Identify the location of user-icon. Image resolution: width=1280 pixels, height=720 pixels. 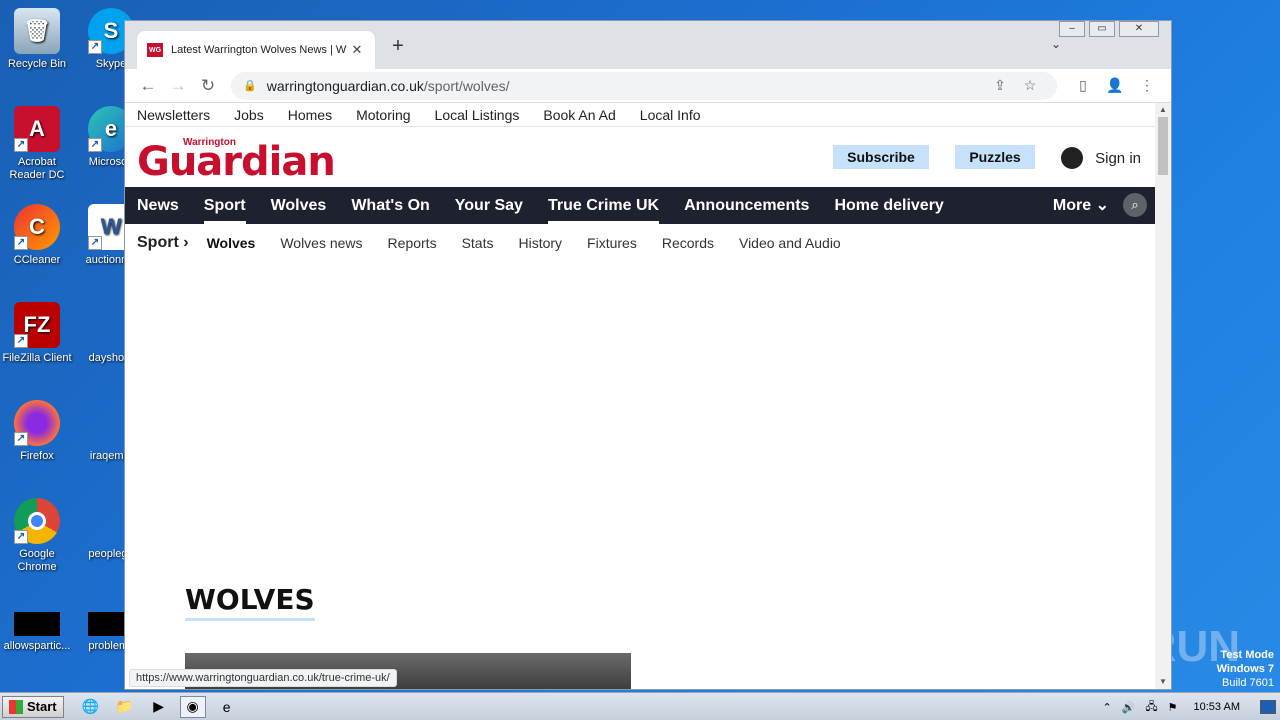
(1072, 158).